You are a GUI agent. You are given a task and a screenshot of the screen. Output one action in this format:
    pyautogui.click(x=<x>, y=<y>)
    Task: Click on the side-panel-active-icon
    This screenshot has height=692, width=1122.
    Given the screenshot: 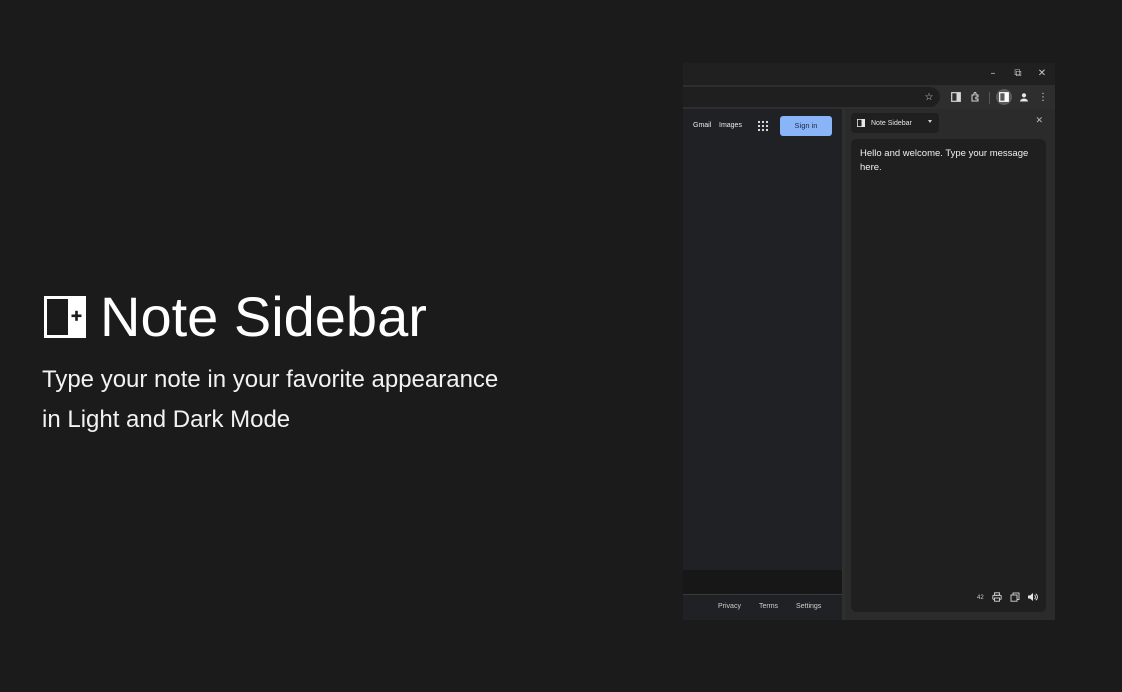 What is the action you would take?
    pyautogui.click(x=1004, y=97)
    